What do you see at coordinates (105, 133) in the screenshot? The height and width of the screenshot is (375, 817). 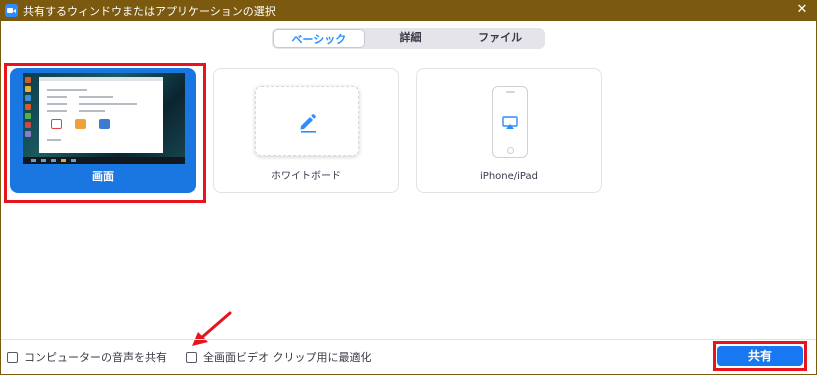 I see `screen-highlight-annotation` at bounding box center [105, 133].